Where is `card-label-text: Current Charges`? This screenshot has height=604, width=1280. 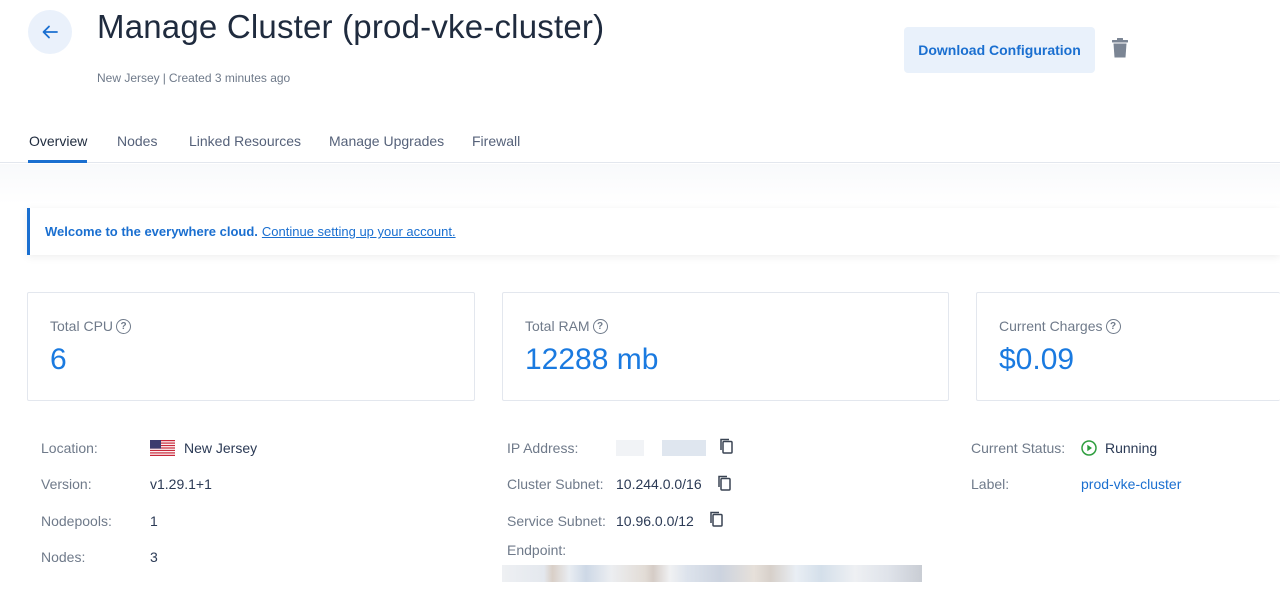
card-label-text: Current Charges is located at coordinates (1051, 326).